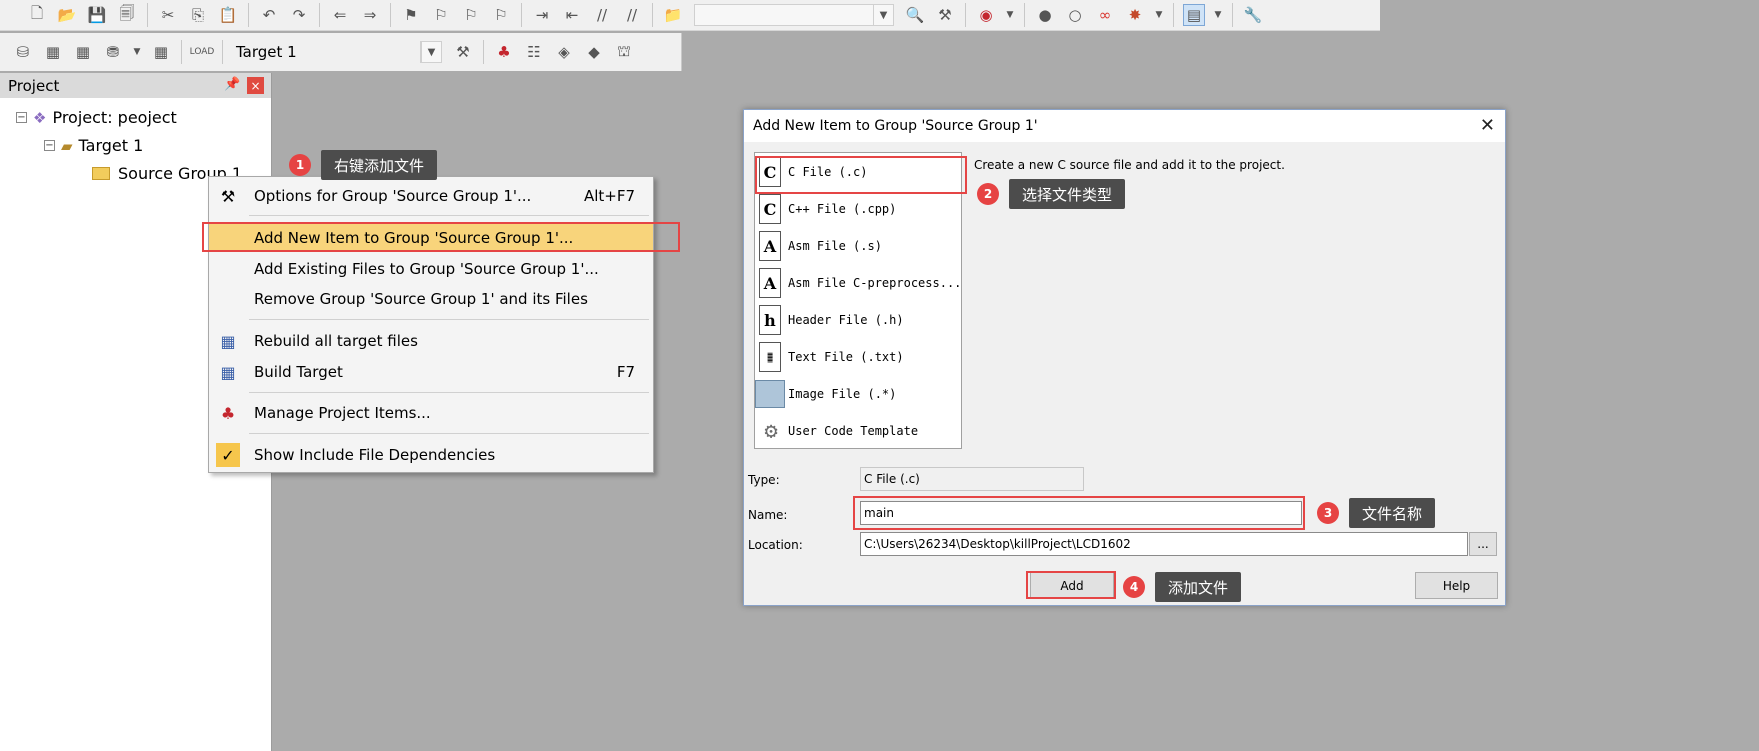 This screenshot has height=751, width=1759. I want to click on incremental-find-icon: ⚒, so click(945, 15).